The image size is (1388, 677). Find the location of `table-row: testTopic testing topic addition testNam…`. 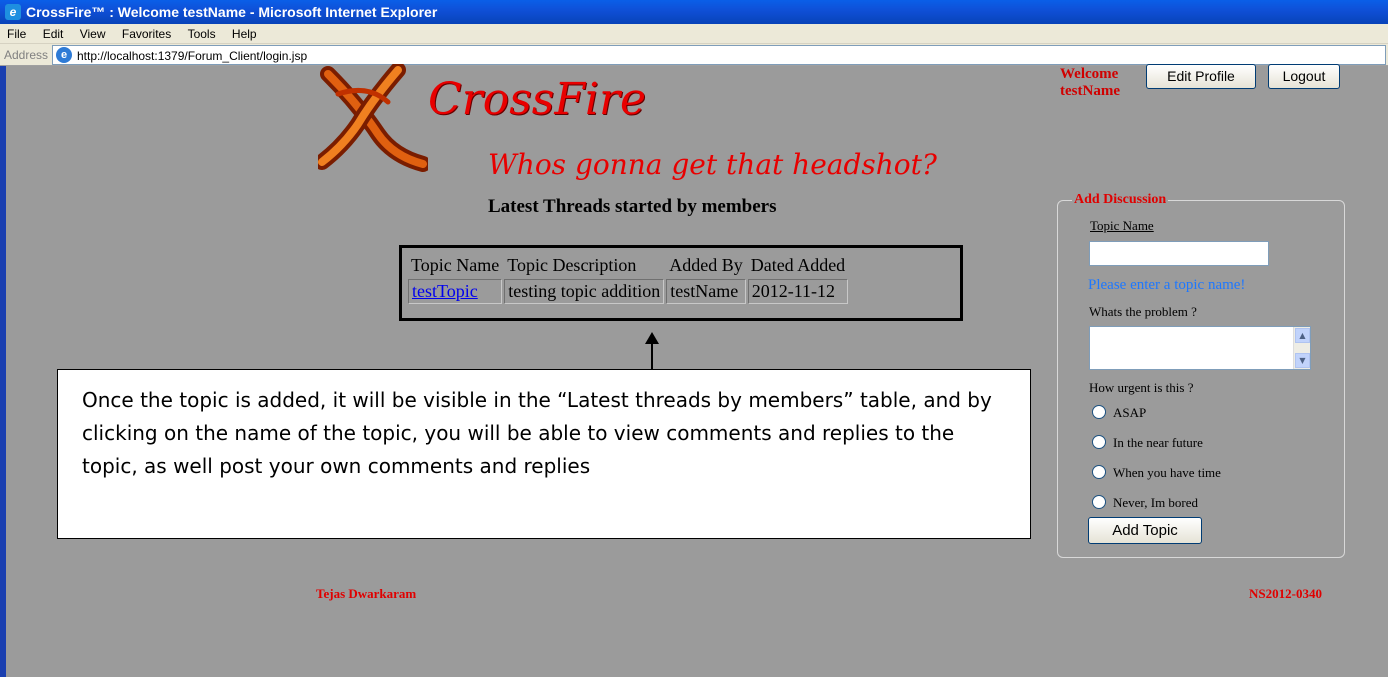

table-row: testTopic testing topic addition testNam… is located at coordinates (628, 291).